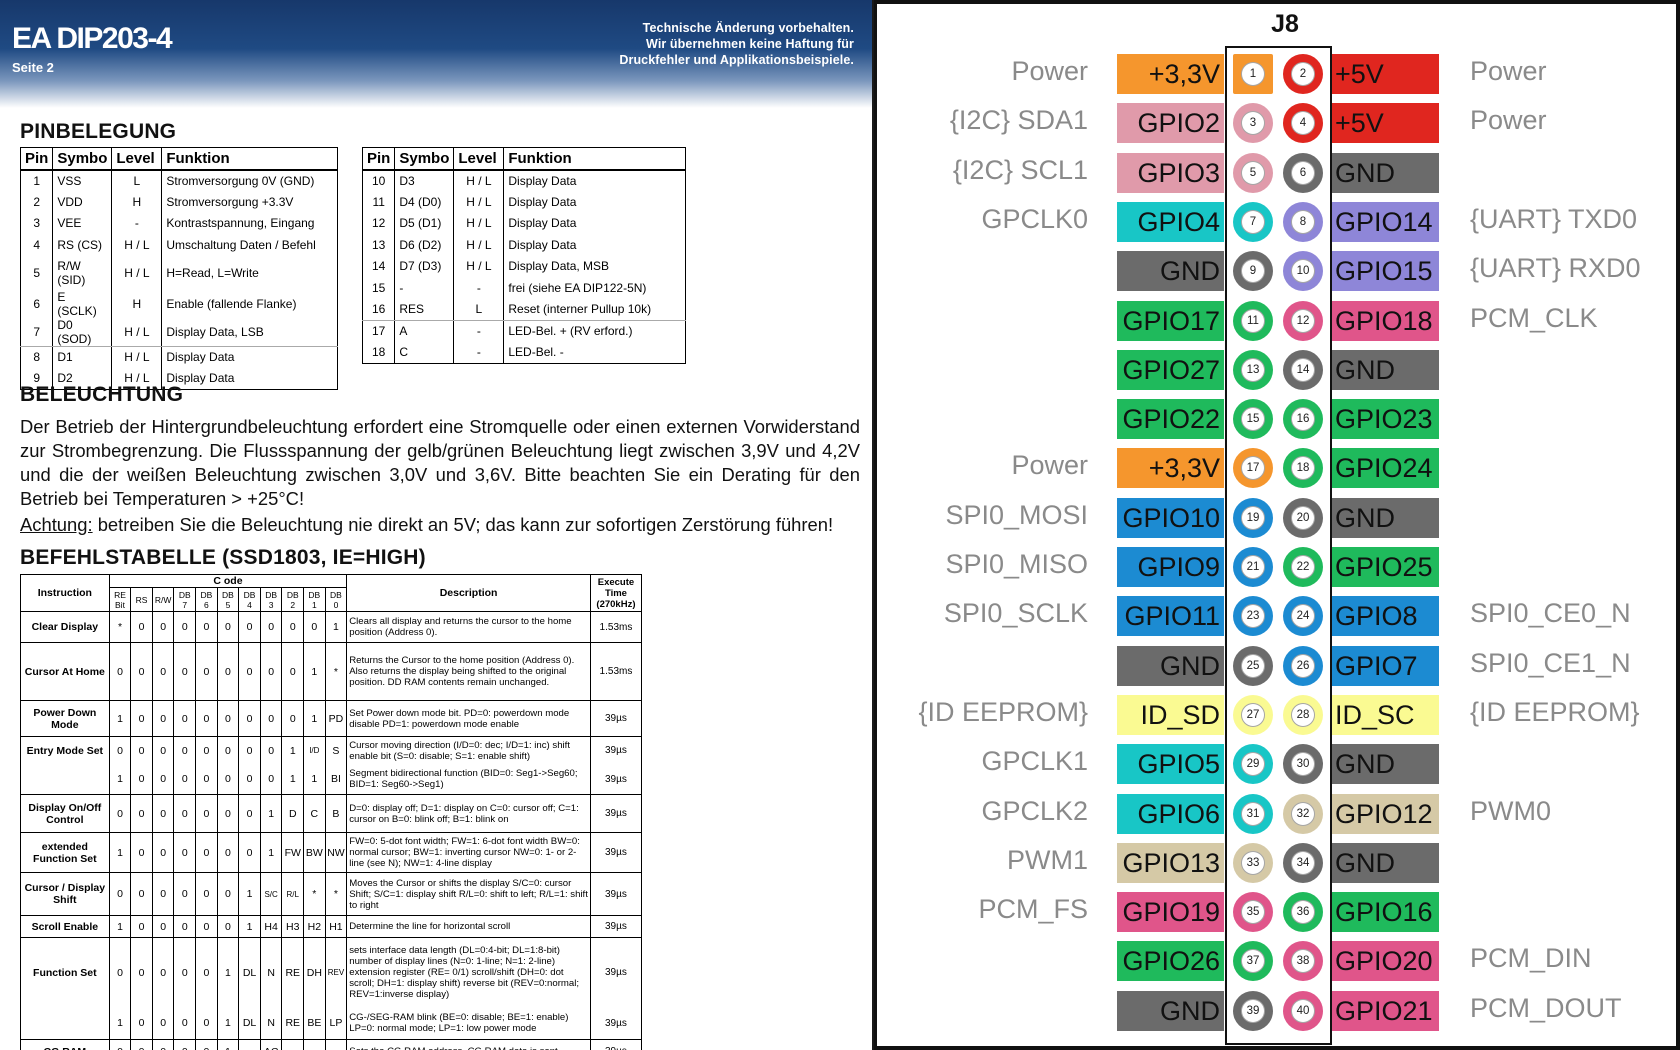 This screenshot has height=1050, width=1680. I want to click on instruction-name: Entry Mode Set, so click(65, 750).